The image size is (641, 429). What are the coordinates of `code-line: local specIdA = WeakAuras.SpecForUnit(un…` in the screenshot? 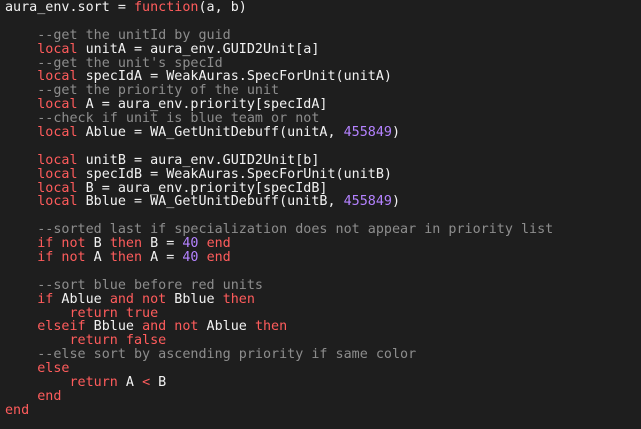 It's located at (323, 77).